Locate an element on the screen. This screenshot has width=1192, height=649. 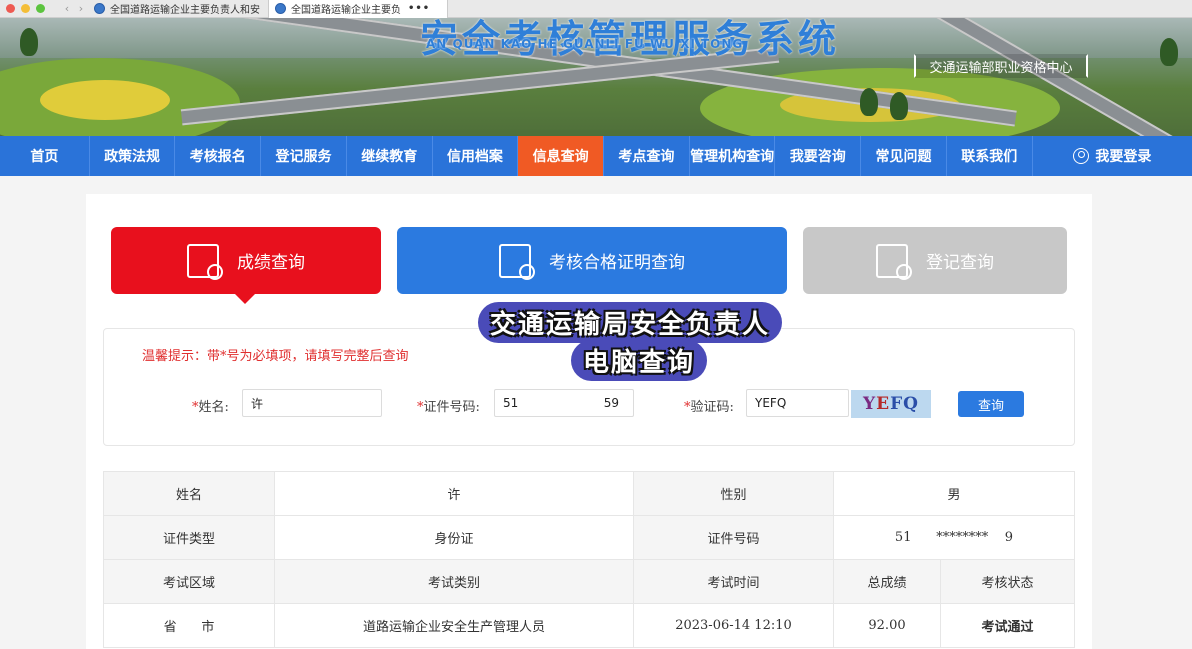
table-cell: 男 is located at coordinates (954, 493).